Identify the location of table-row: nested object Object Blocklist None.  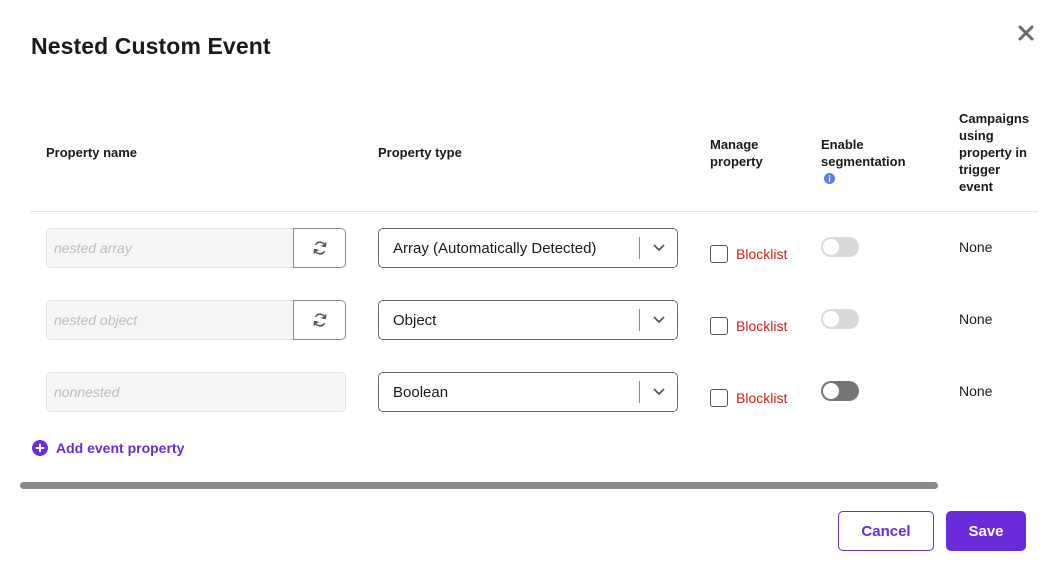
(528, 320).